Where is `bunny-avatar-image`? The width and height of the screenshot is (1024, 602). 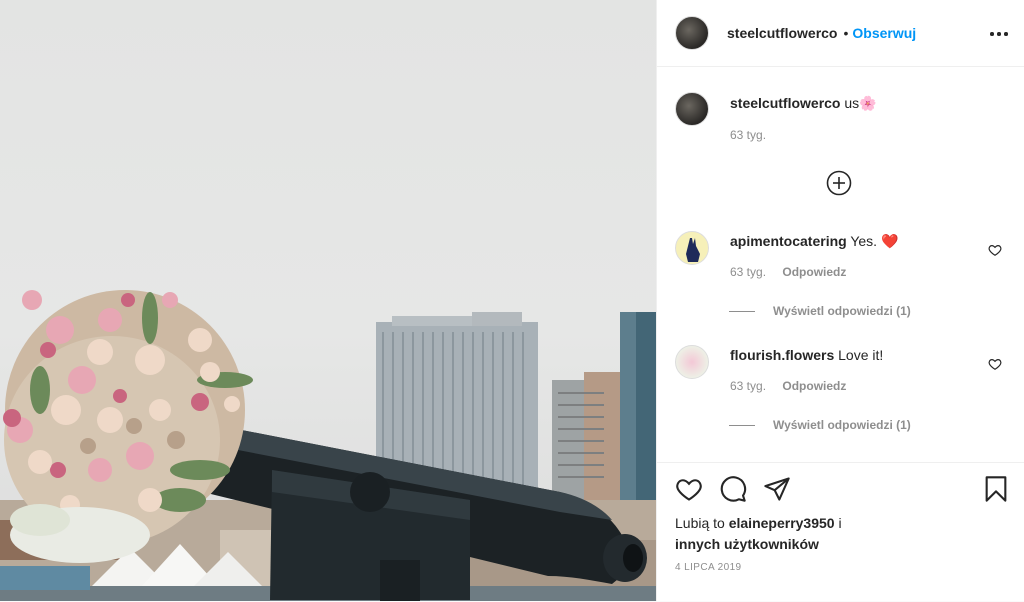 bunny-avatar-image is located at coordinates (693, 250).